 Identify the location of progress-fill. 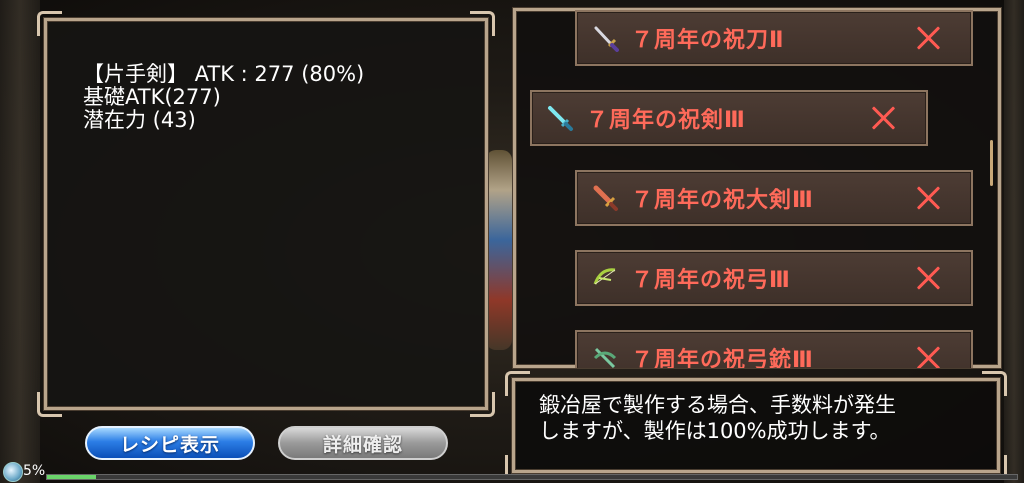
(71, 477).